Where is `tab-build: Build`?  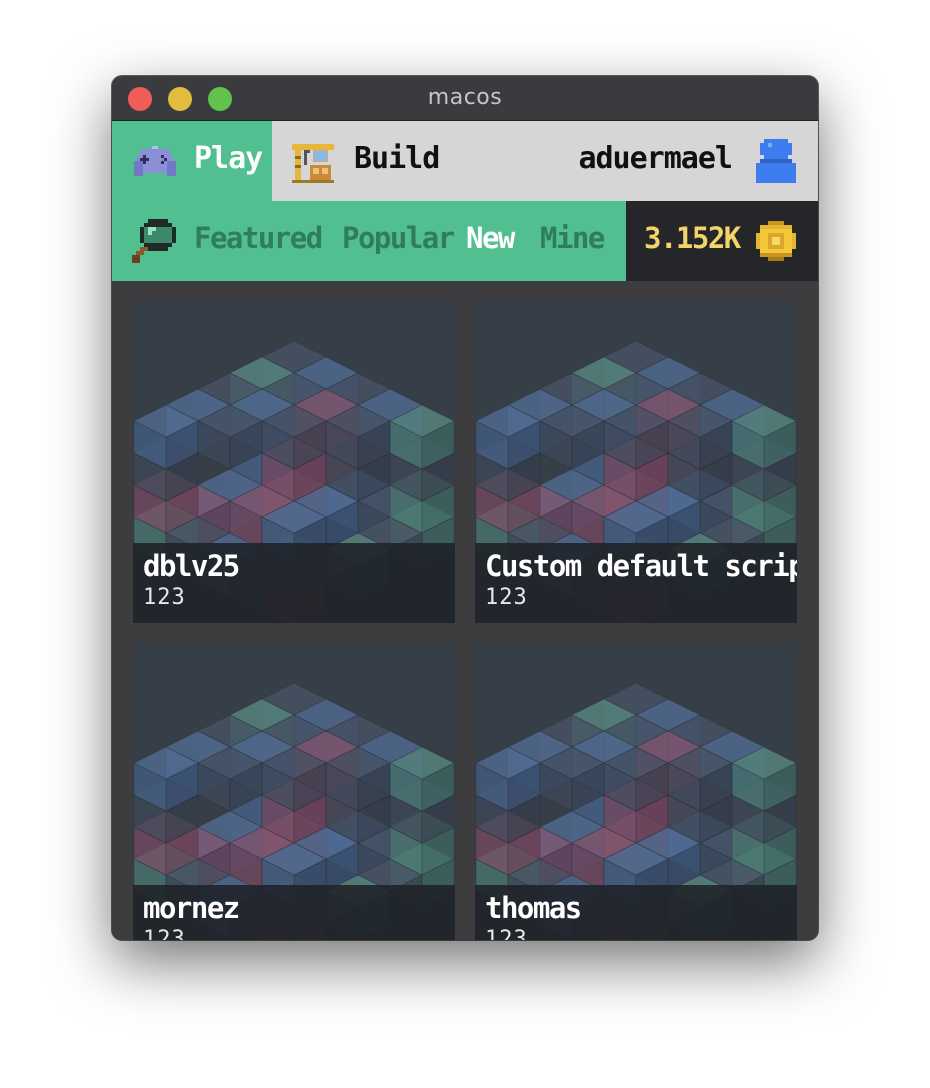
tab-build: Build is located at coordinates (357, 161).